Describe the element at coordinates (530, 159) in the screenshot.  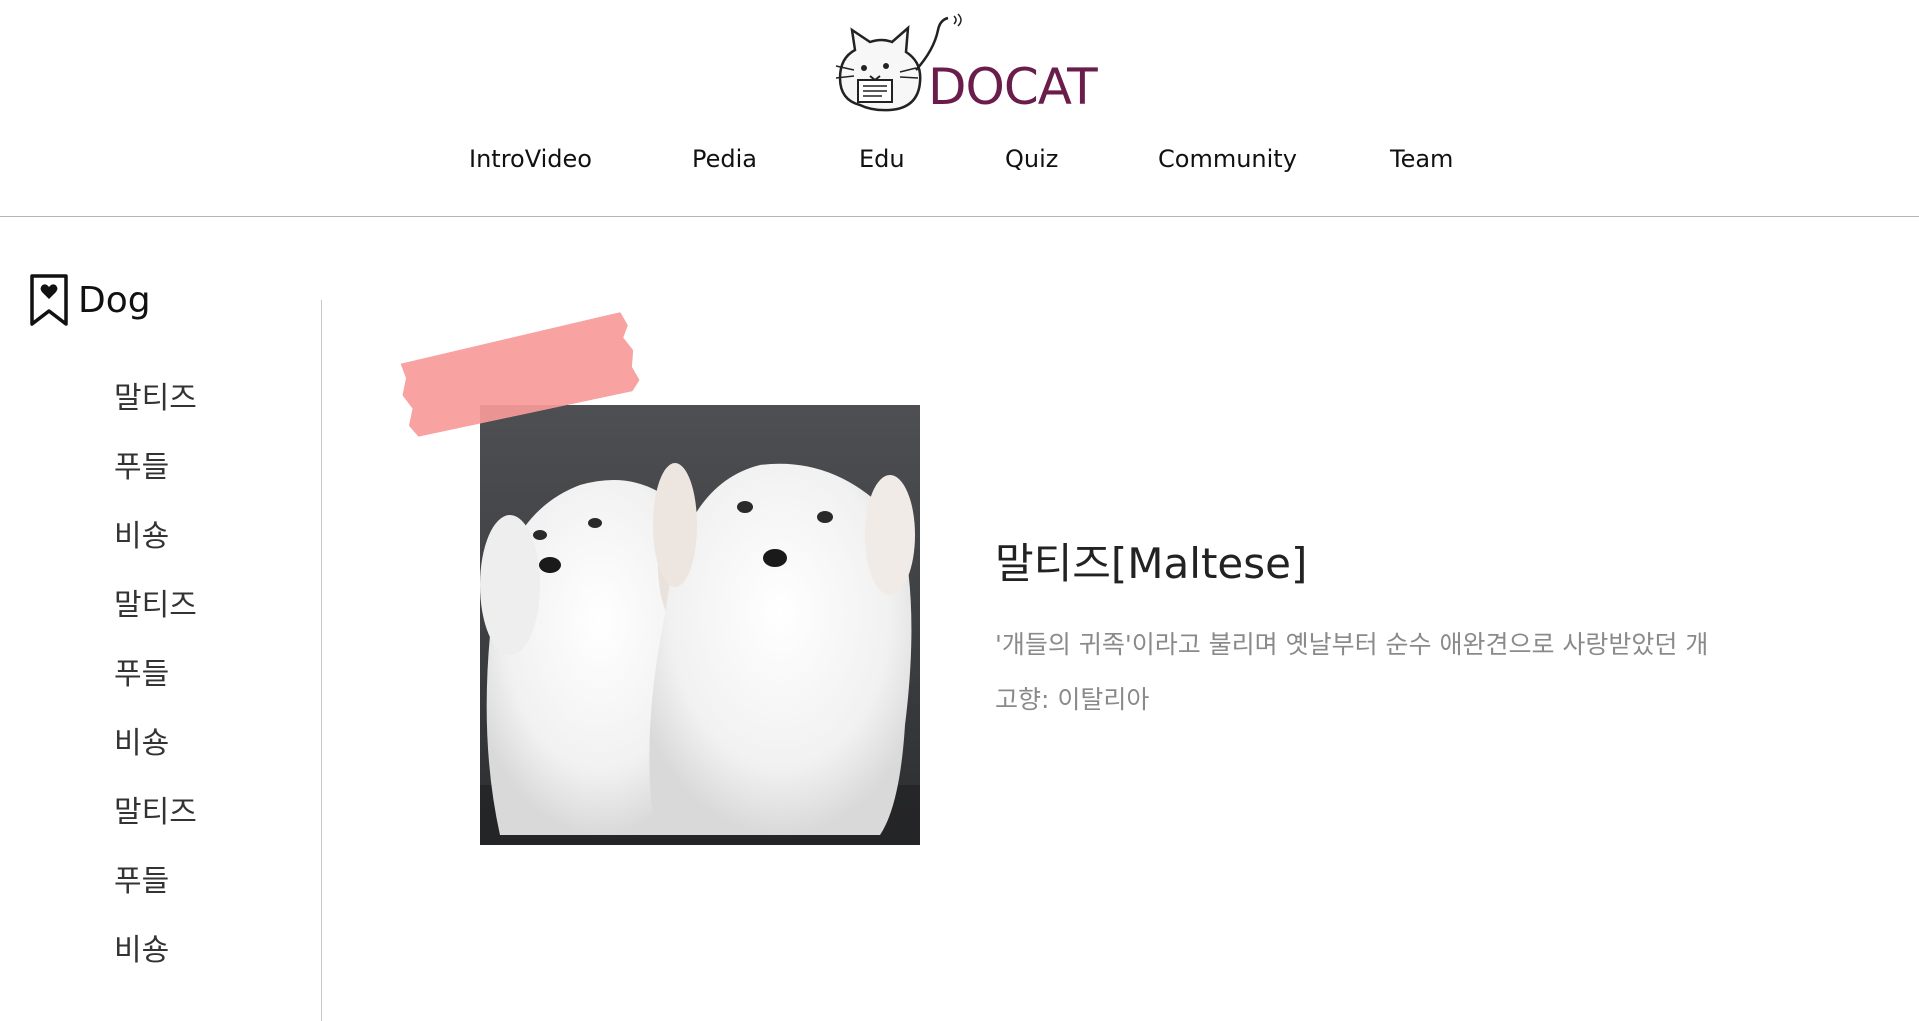
I see `nav-introvideo: IntroVideo` at that location.